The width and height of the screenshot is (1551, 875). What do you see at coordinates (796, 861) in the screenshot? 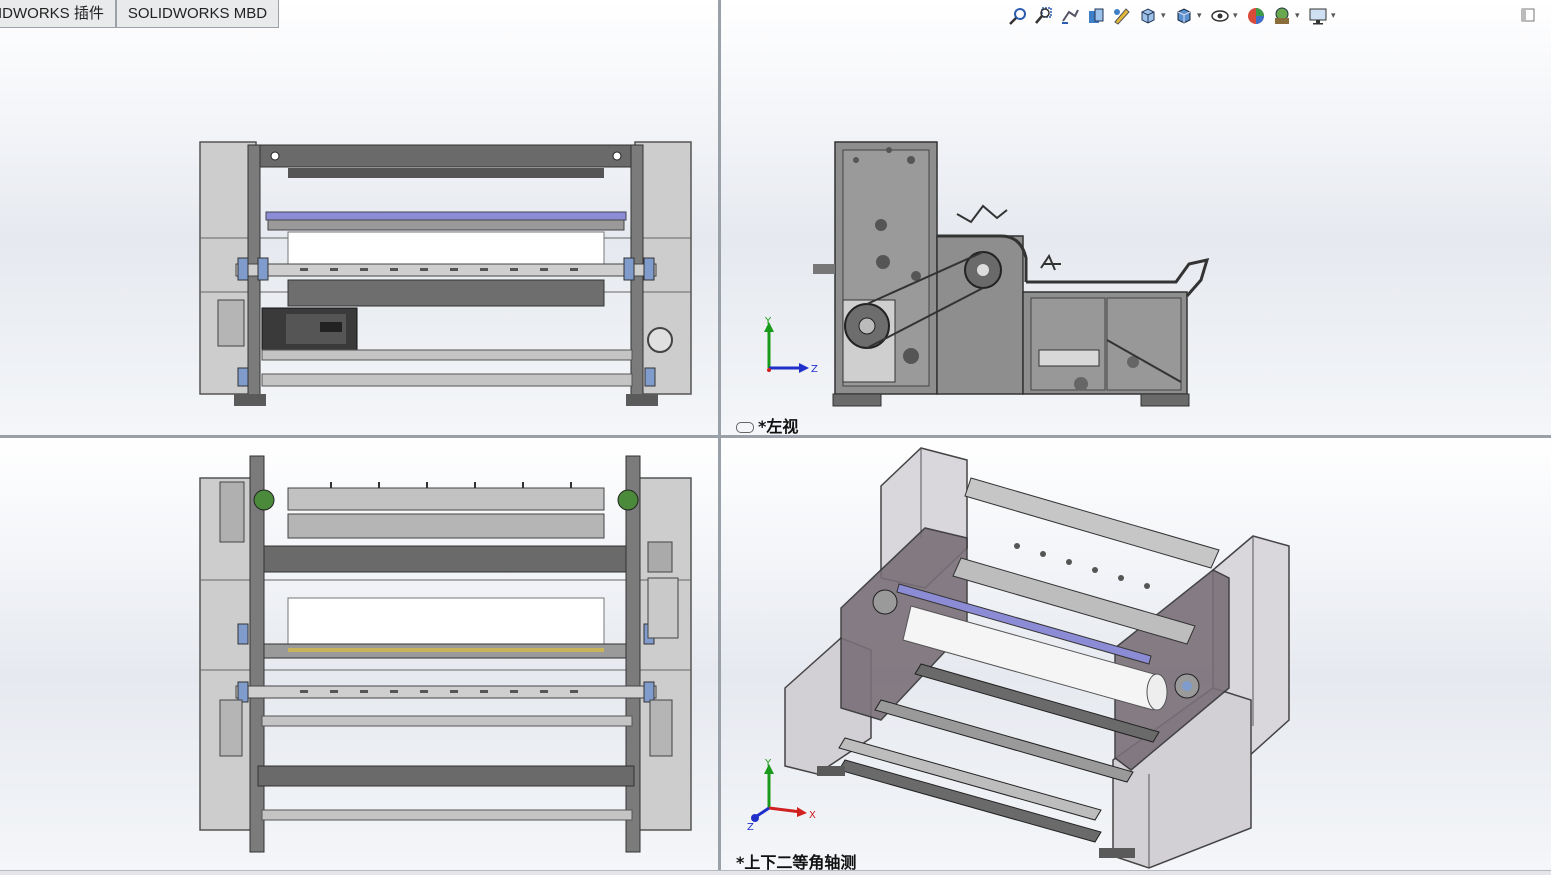
I see `view-label-isometric: *上下二等角轴测` at bounding box center [796, 861].